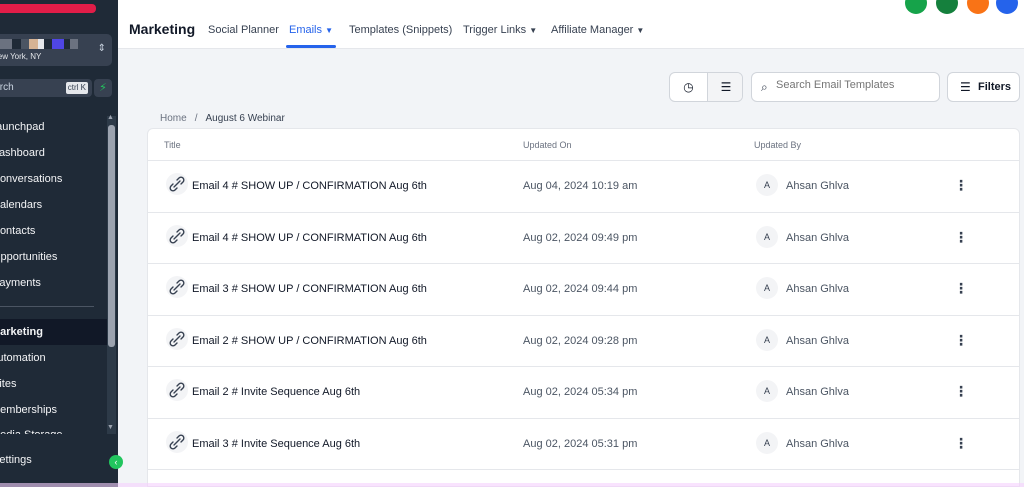  Describe the element at coordinates (21, 56) in the screenshot. I see `location-label: New York, NY` at that location.